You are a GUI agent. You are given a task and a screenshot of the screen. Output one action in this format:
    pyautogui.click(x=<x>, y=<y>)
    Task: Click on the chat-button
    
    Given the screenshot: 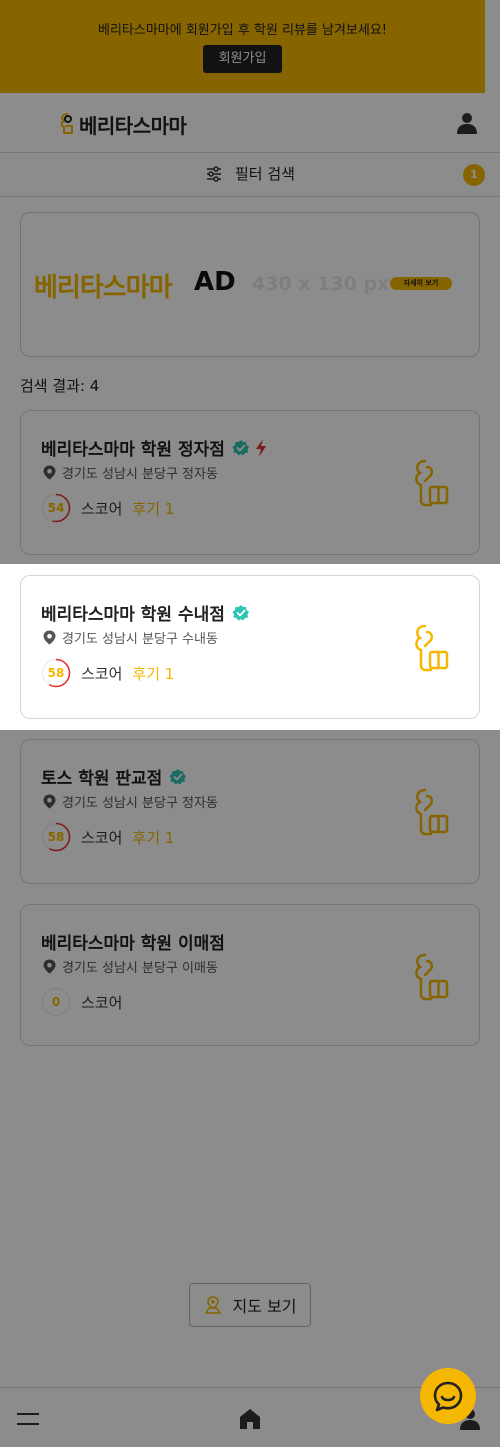 What is the action you would take?
    pyautogui.click(x=448, y=1396)
    